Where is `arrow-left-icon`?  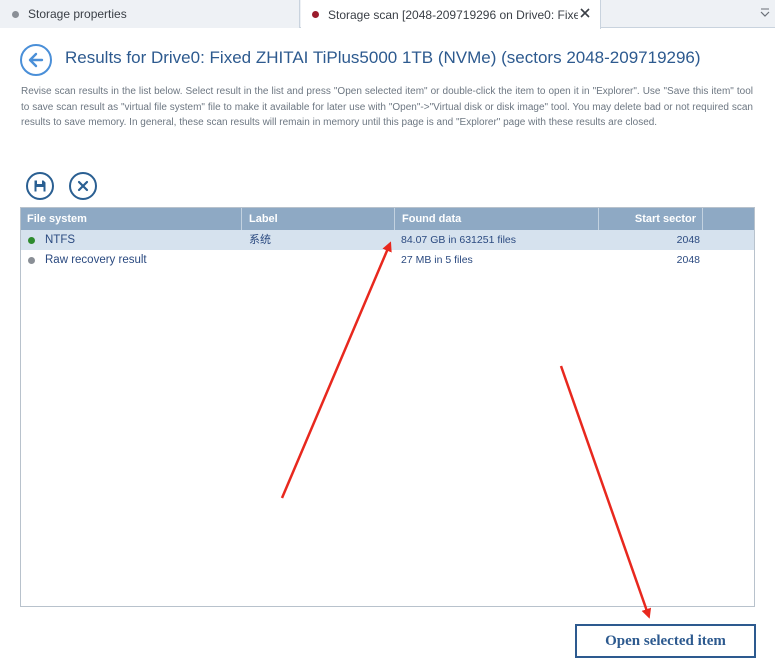
arrow-left-icon is located at coordinates (36, 60).